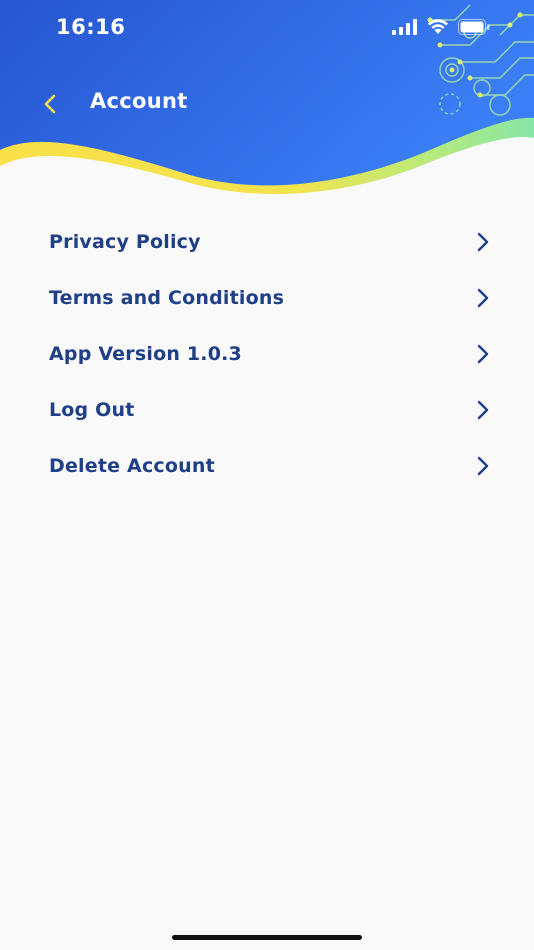 This screenshot has height=950, width=534. What do you see at coordinates (404, 26) in the screenshot?
I see `signal-icon` at bounding box center [404, 26].